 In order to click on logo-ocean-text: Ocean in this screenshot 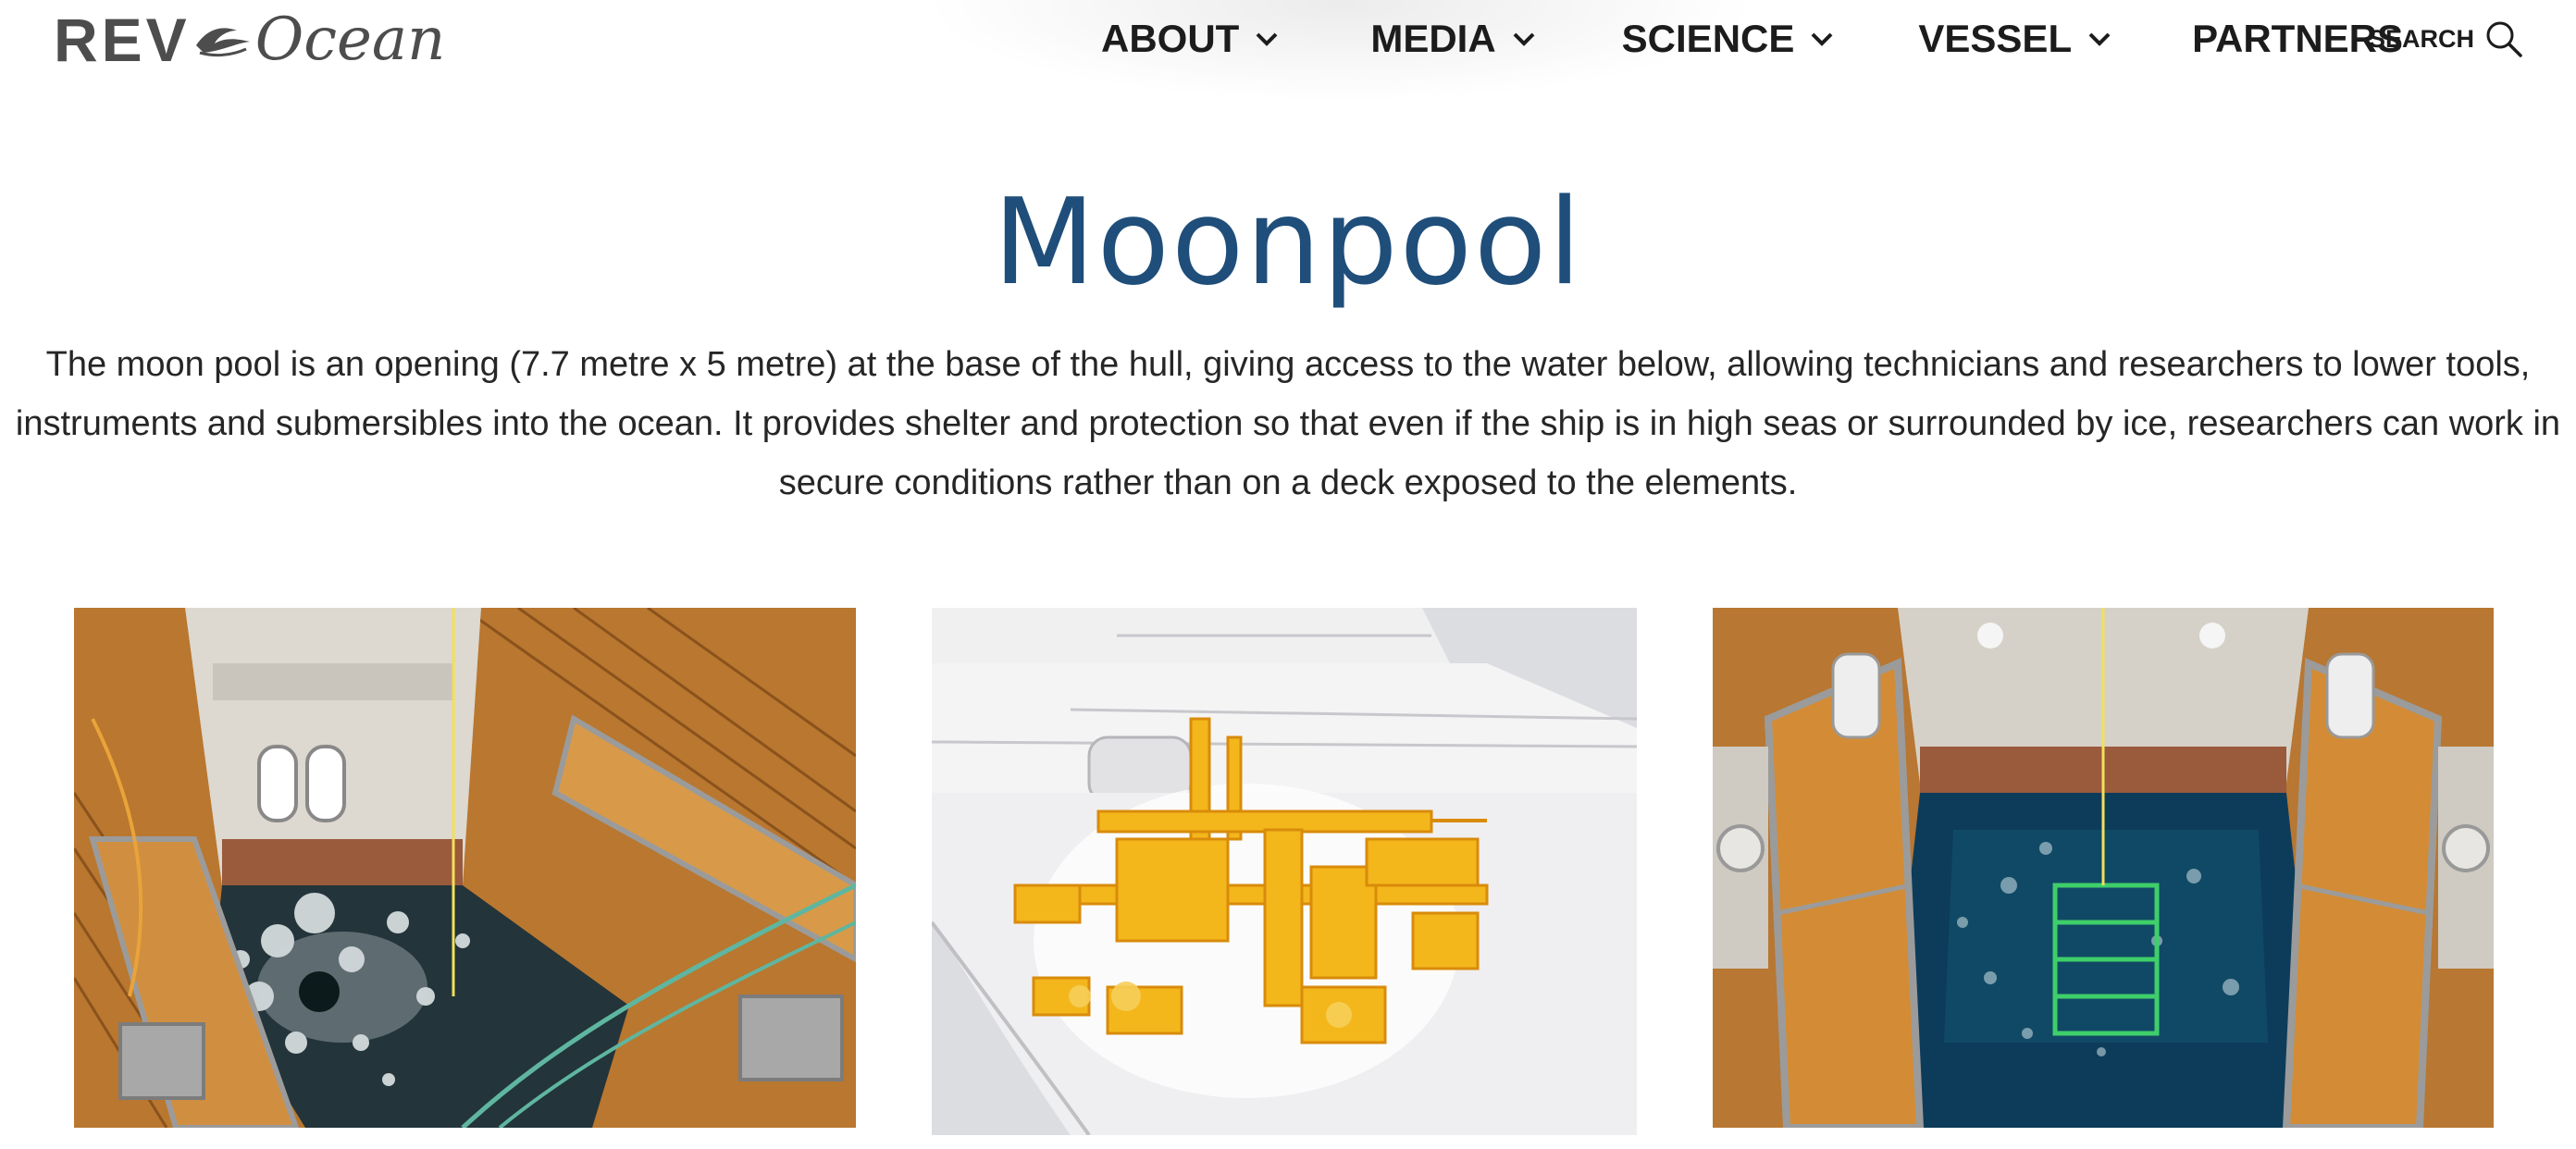, I will do `click(350, 40)`.